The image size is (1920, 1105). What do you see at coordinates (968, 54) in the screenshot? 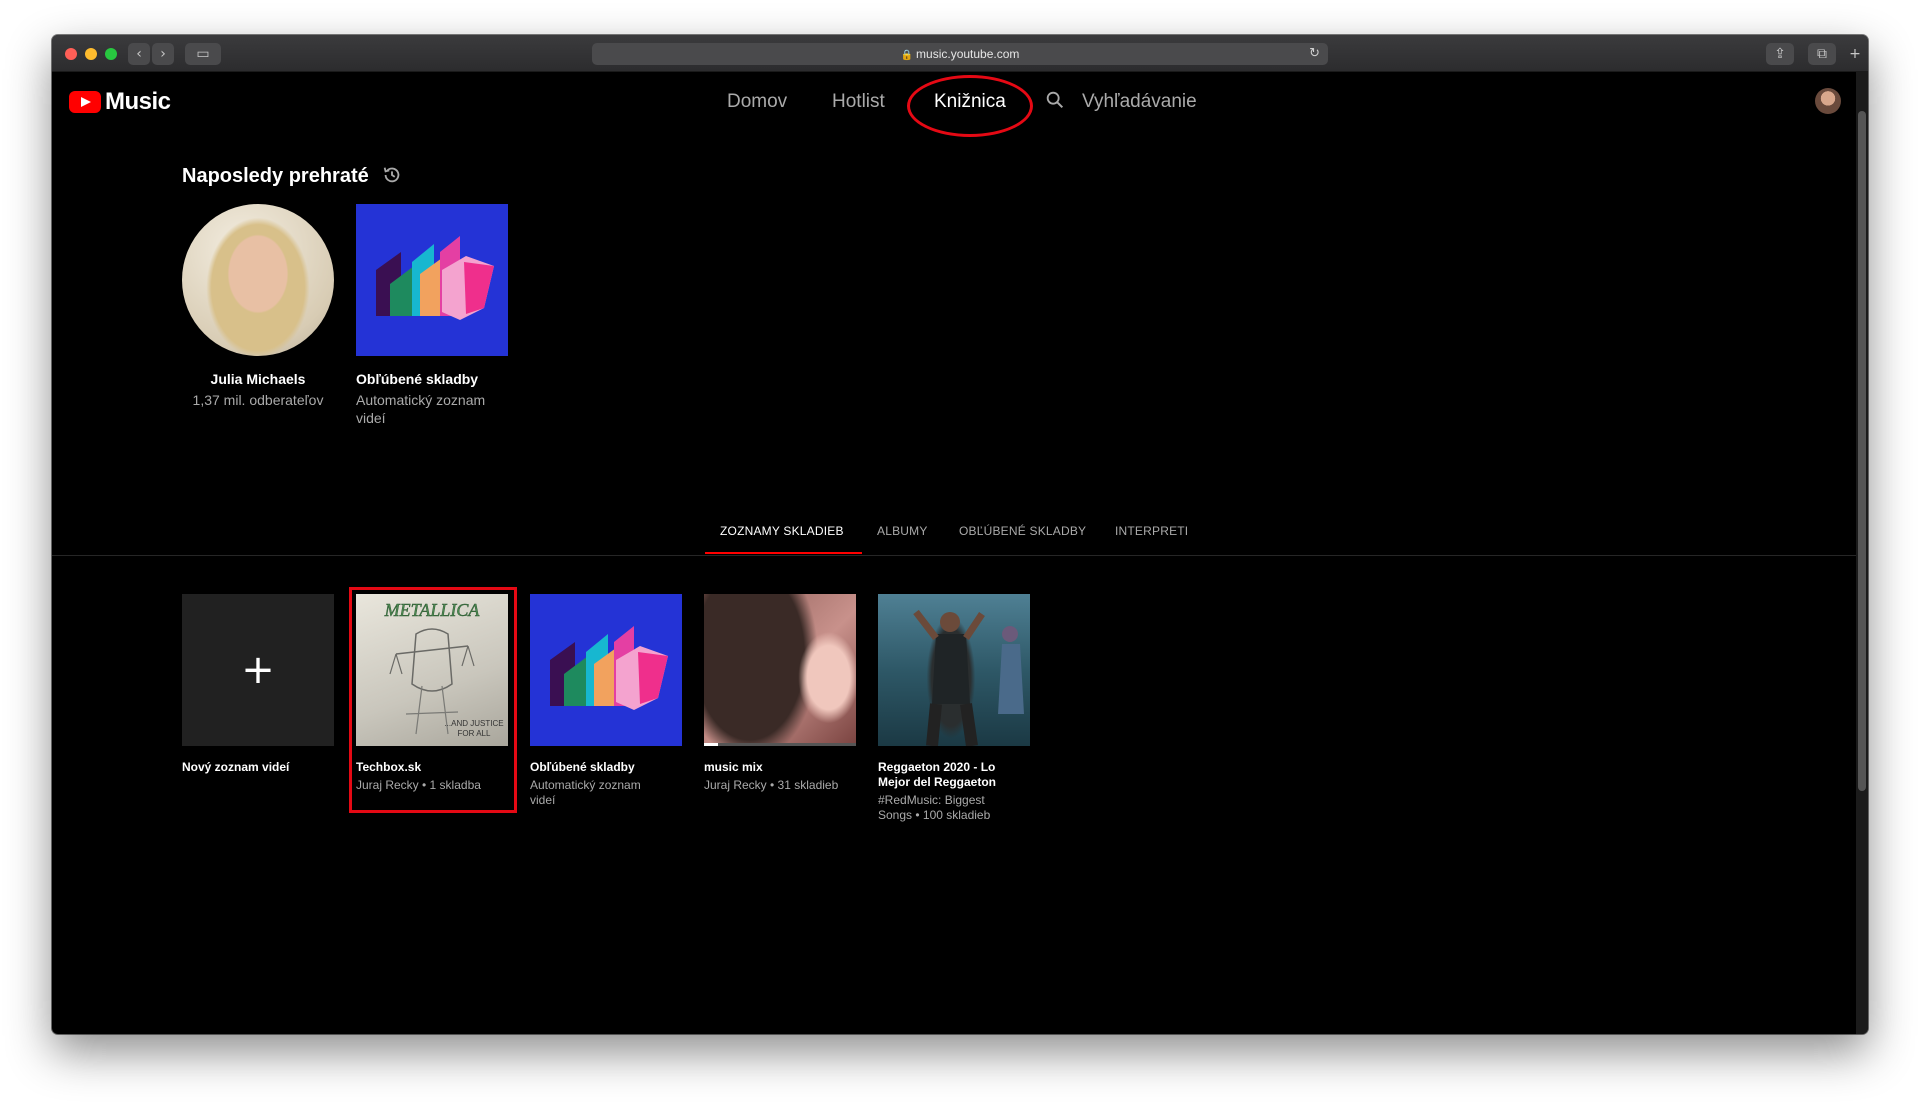
I see `url-text: music.youtube.com` at bounding box center [968, 54].